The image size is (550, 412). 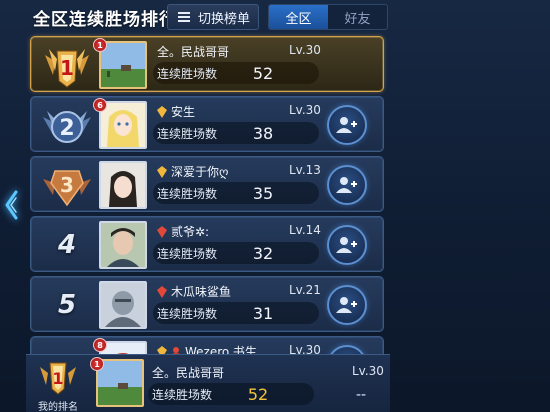 I want to click on silver-rank-emblem-icon: 2, so click(x=67, y=127).